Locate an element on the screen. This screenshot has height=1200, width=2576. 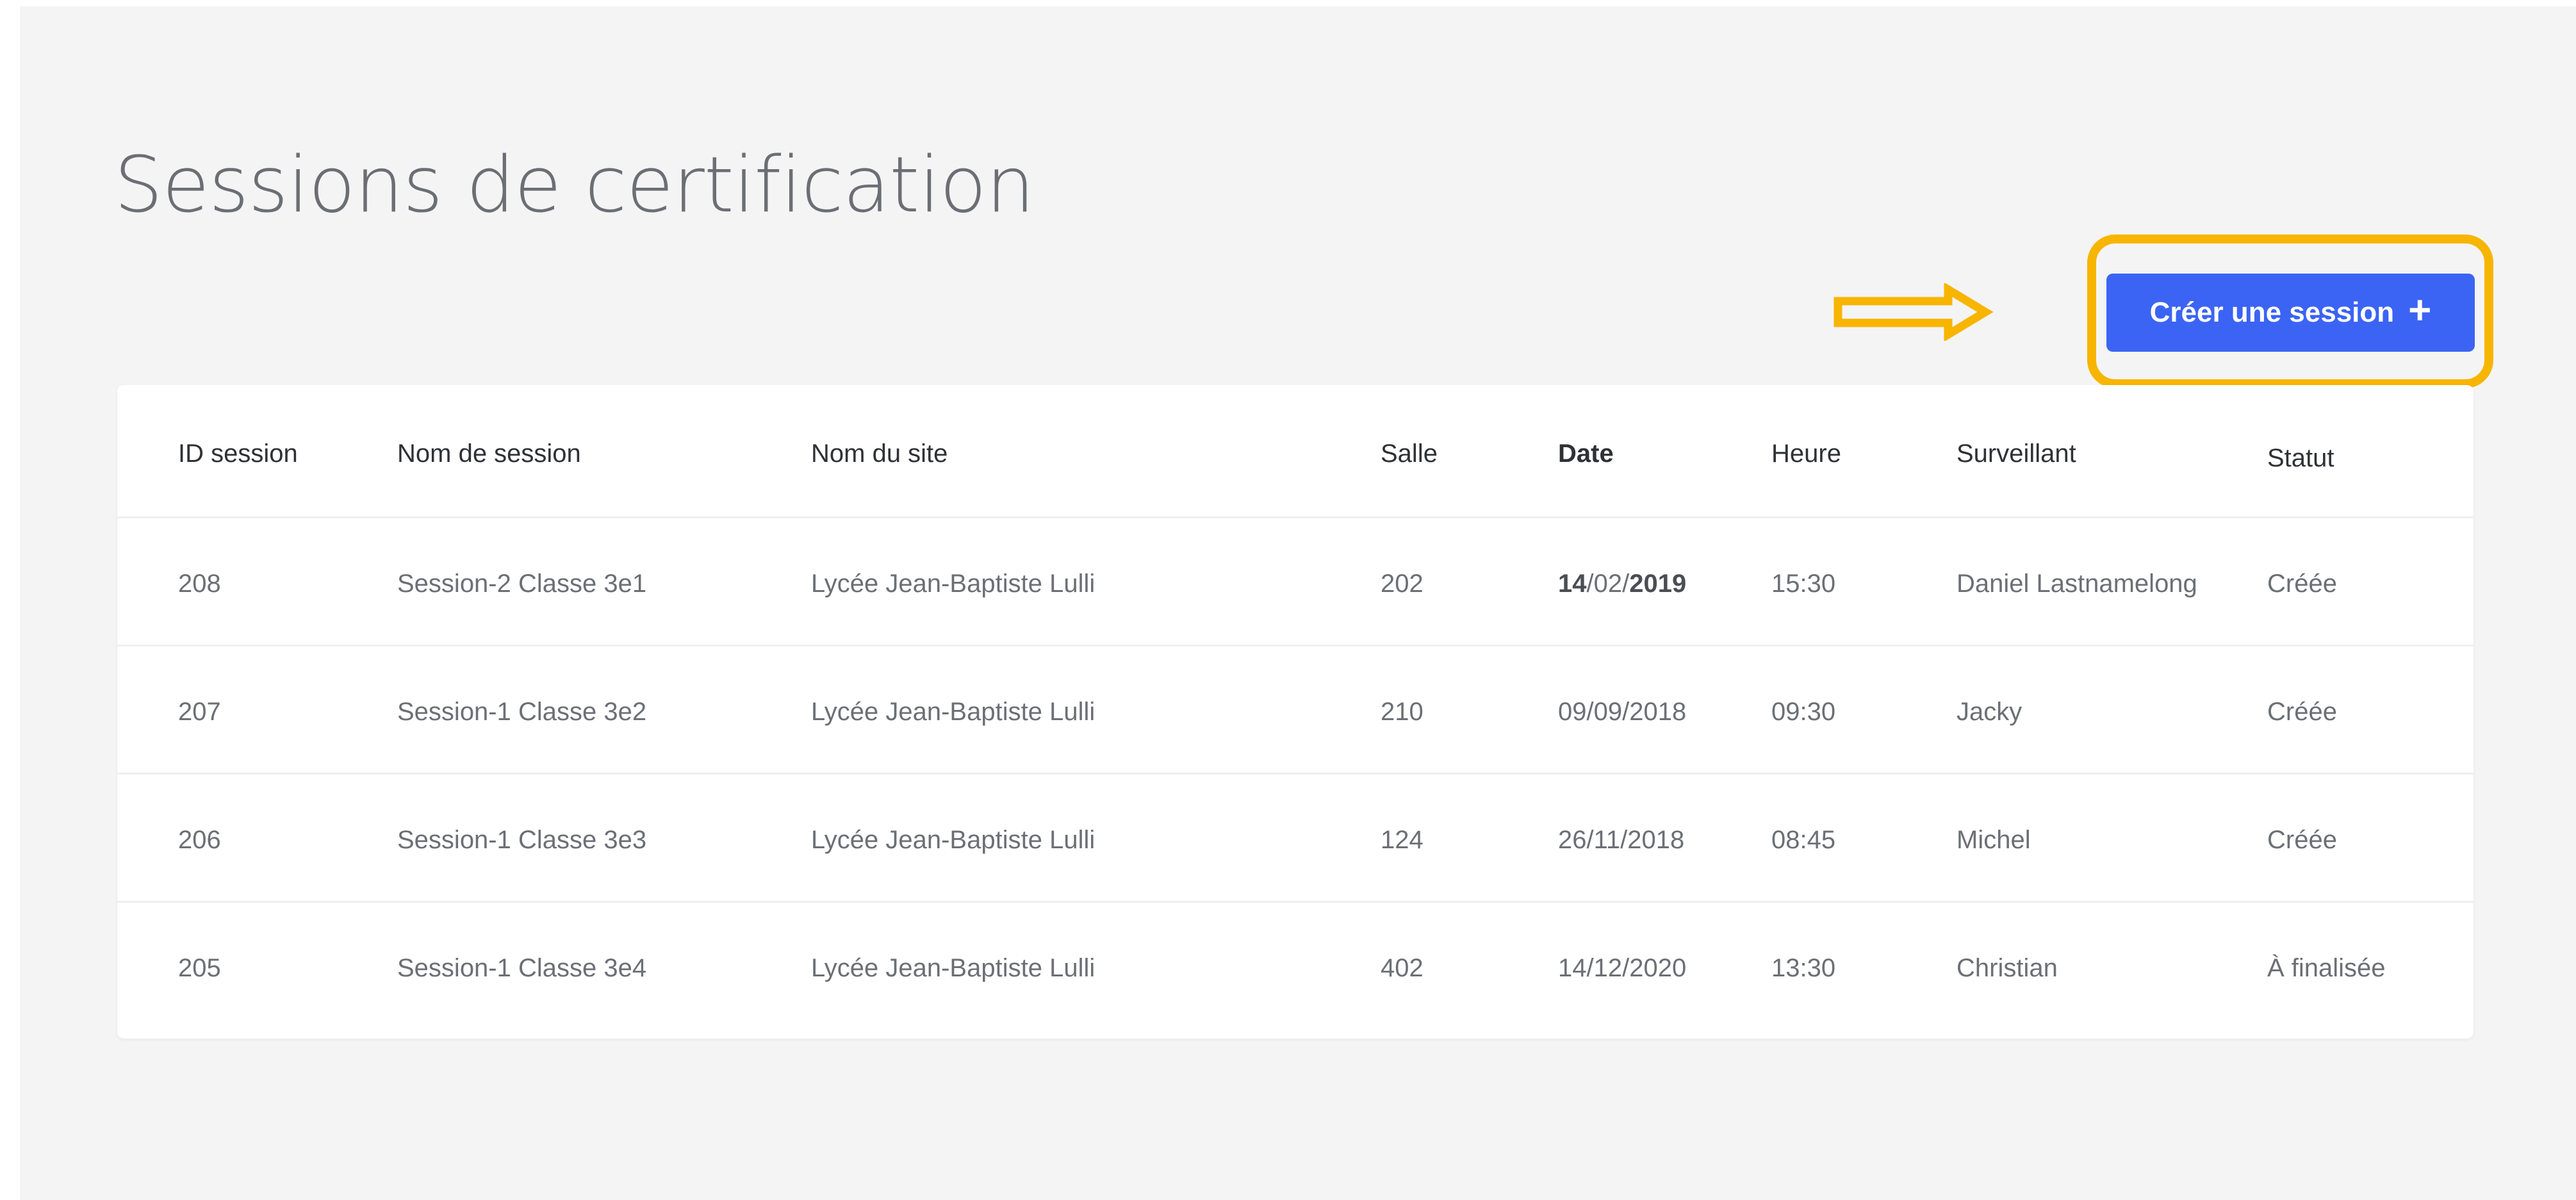
cell-time: 09:30 is located at coordinates (1803, 712).